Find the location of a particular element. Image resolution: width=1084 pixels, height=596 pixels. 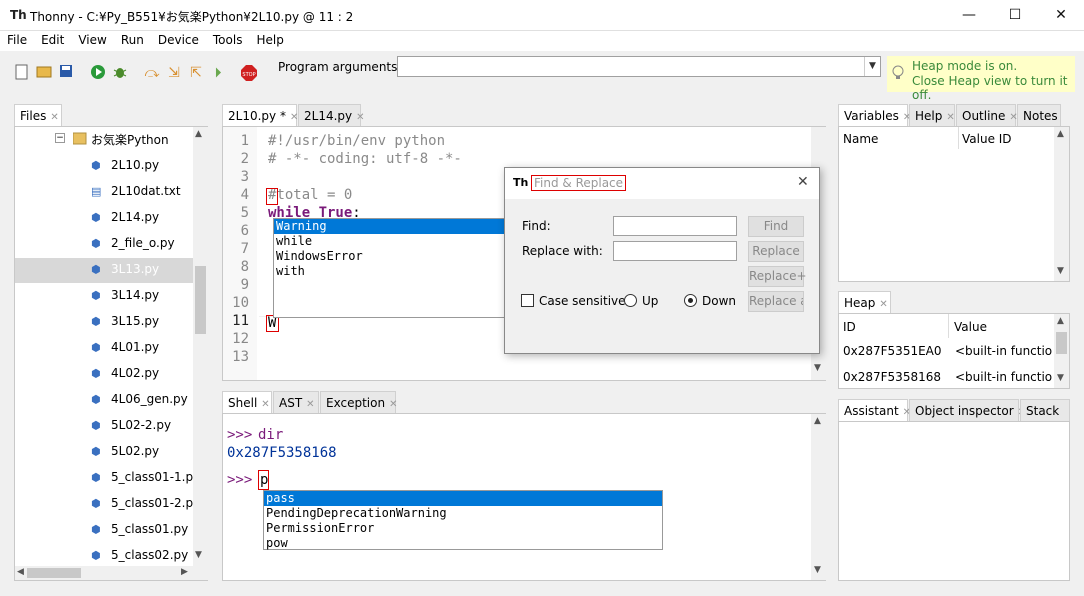

scroll-thumb is located at coordinates (200, 300).